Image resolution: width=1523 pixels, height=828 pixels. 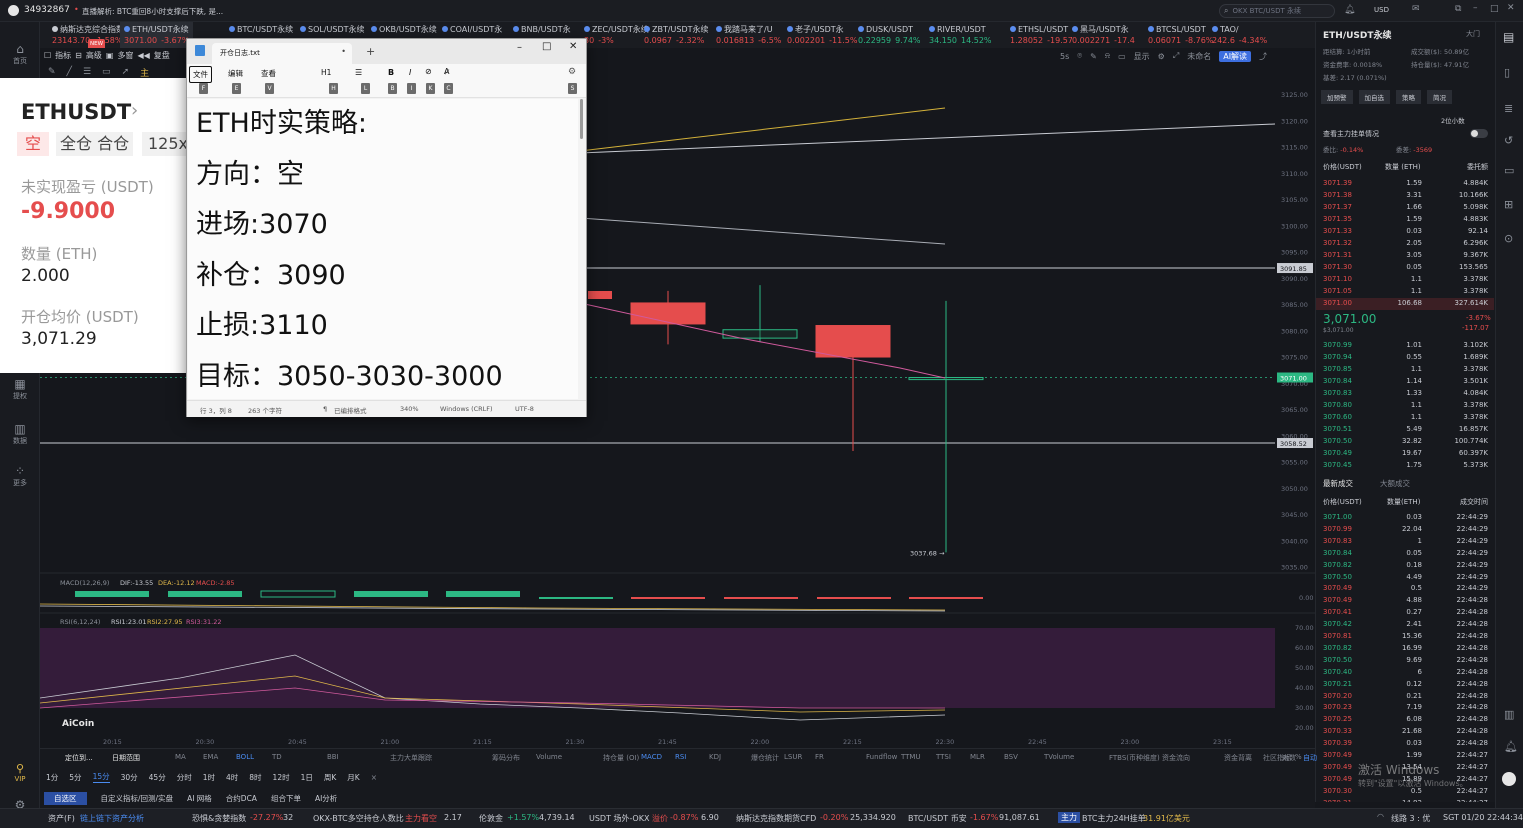 I want to click on right-symbol: ETH/USDT永续, so click(x=1357, y=34).